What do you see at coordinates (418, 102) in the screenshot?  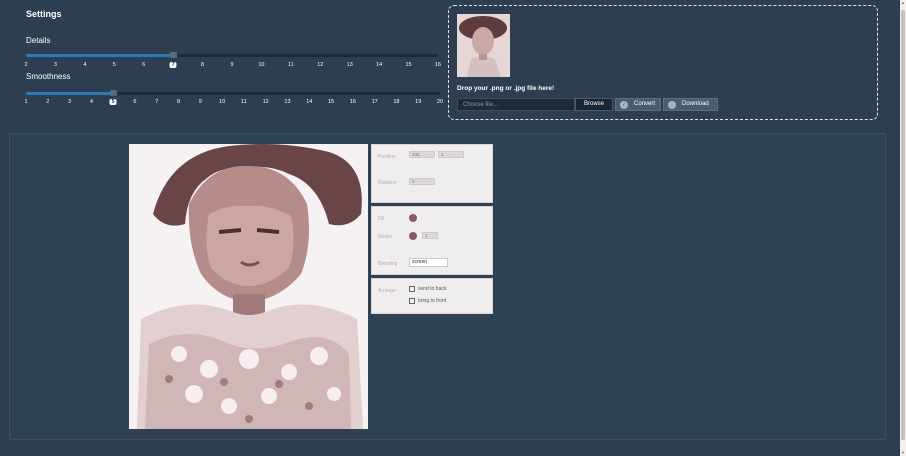 I see `slider-tick: 19` at bounding box center [418, 102].